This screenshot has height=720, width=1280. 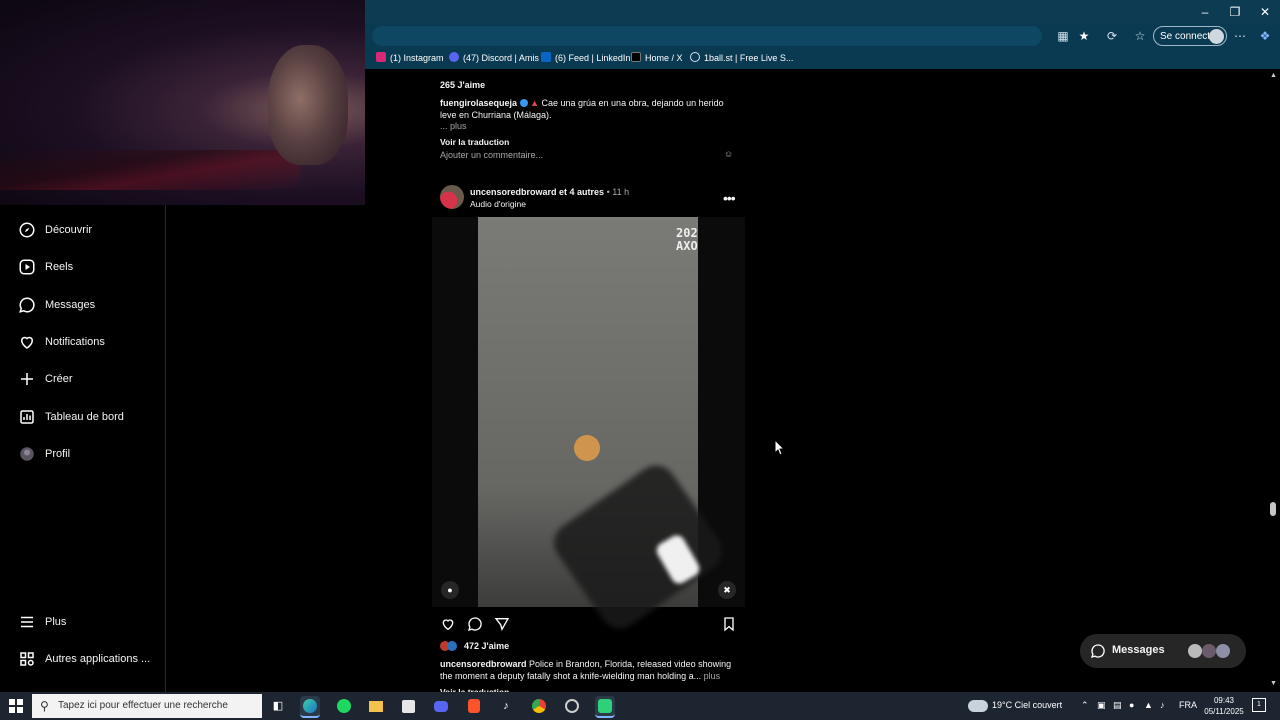 What do you see at coordinates (1265, 12) in the screenshot?
I see `close-icon: ✕` at bounding box center [1265, 12].